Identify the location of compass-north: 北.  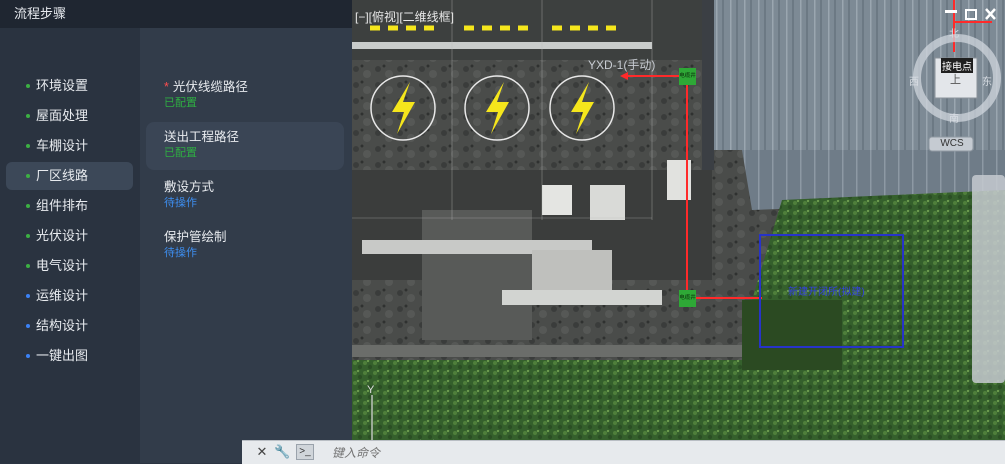
(954, 32).